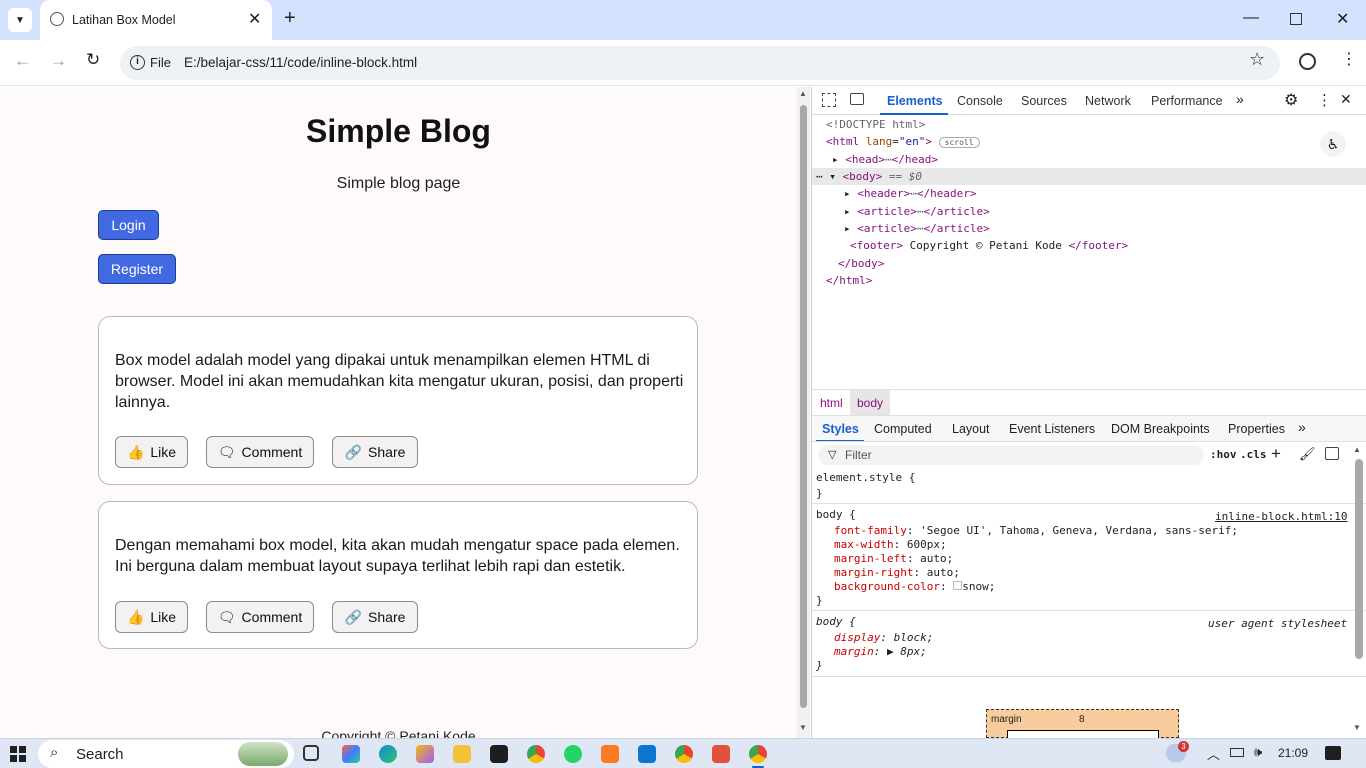 Image resolution: width=1366 pixels, height=768 pixels. What do you see at coordinates (1333, 753) in the screenshot?
I see `notification-center-icon` at bounding box center [1333, 753].